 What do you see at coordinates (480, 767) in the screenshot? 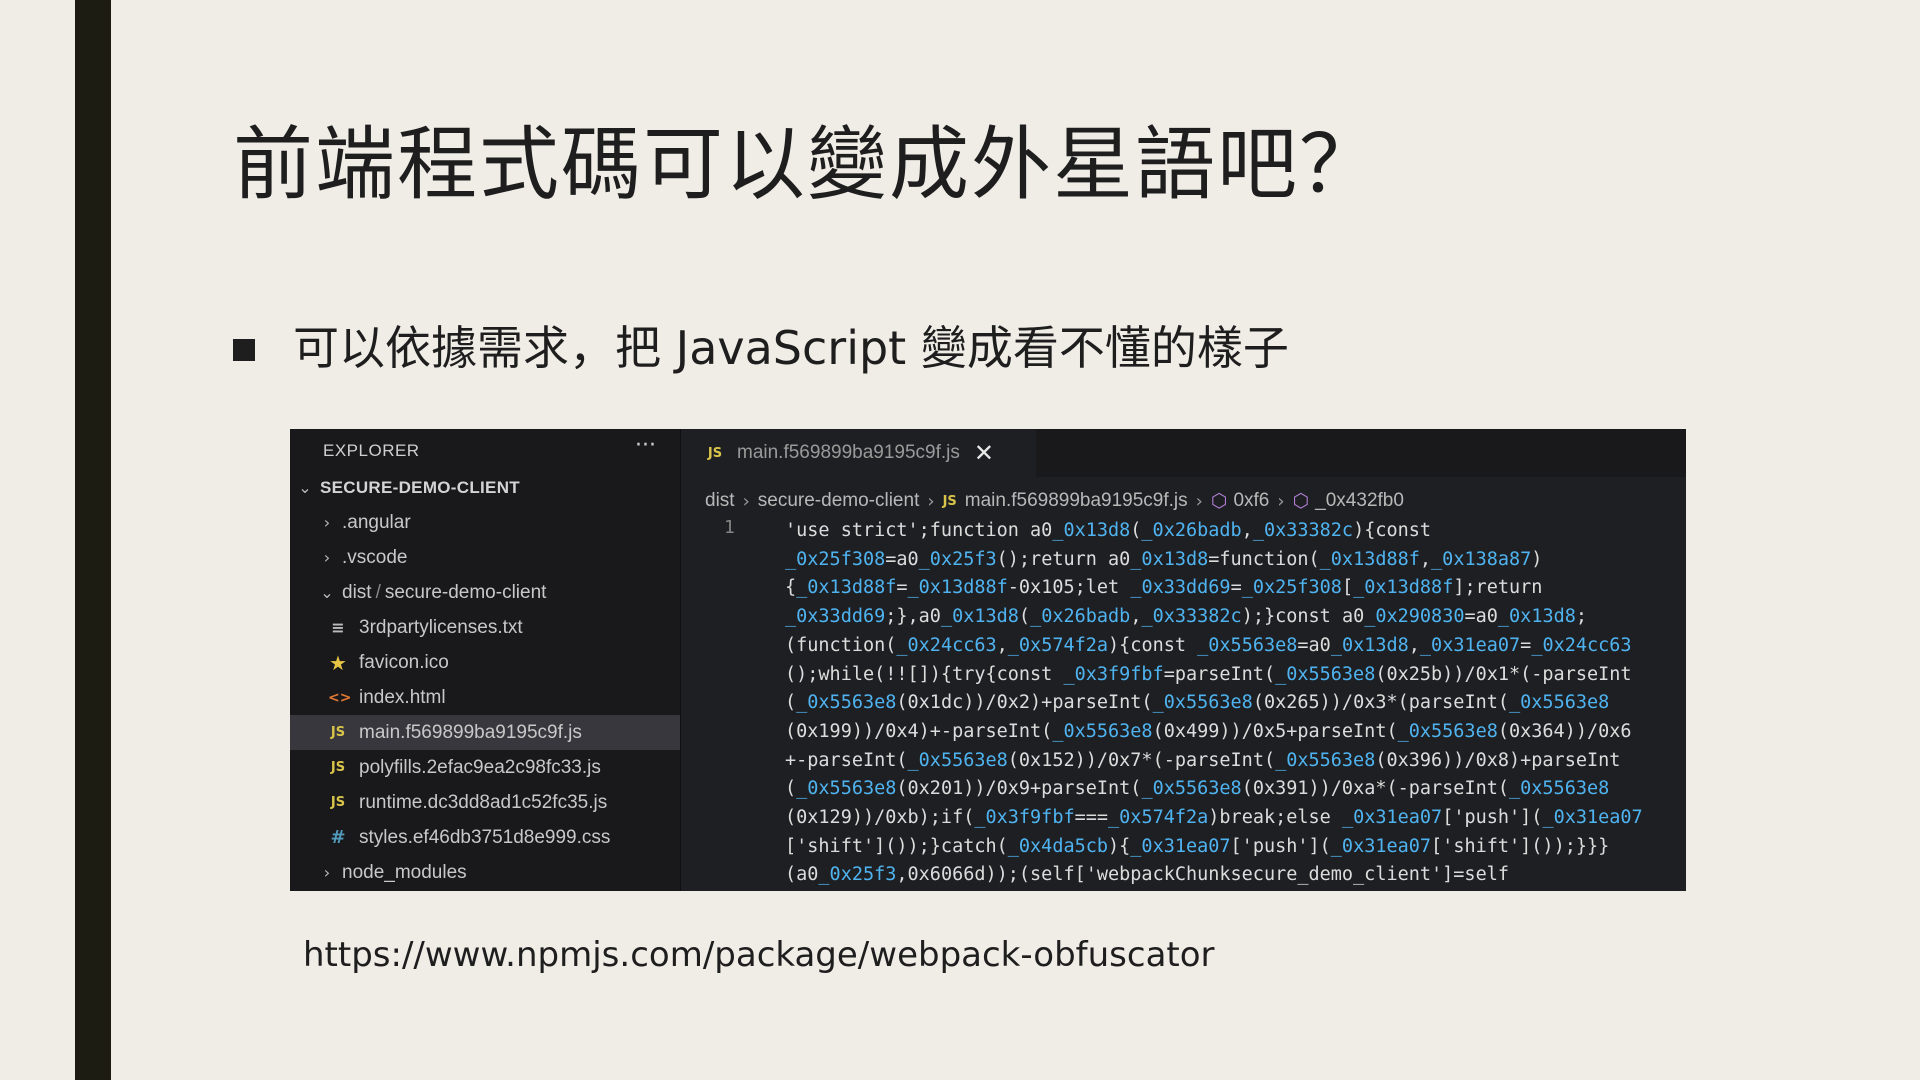
I see `tree-item-label: polyfills.2efac9ea2c98fc33.js` at bounding box center [480, 767].